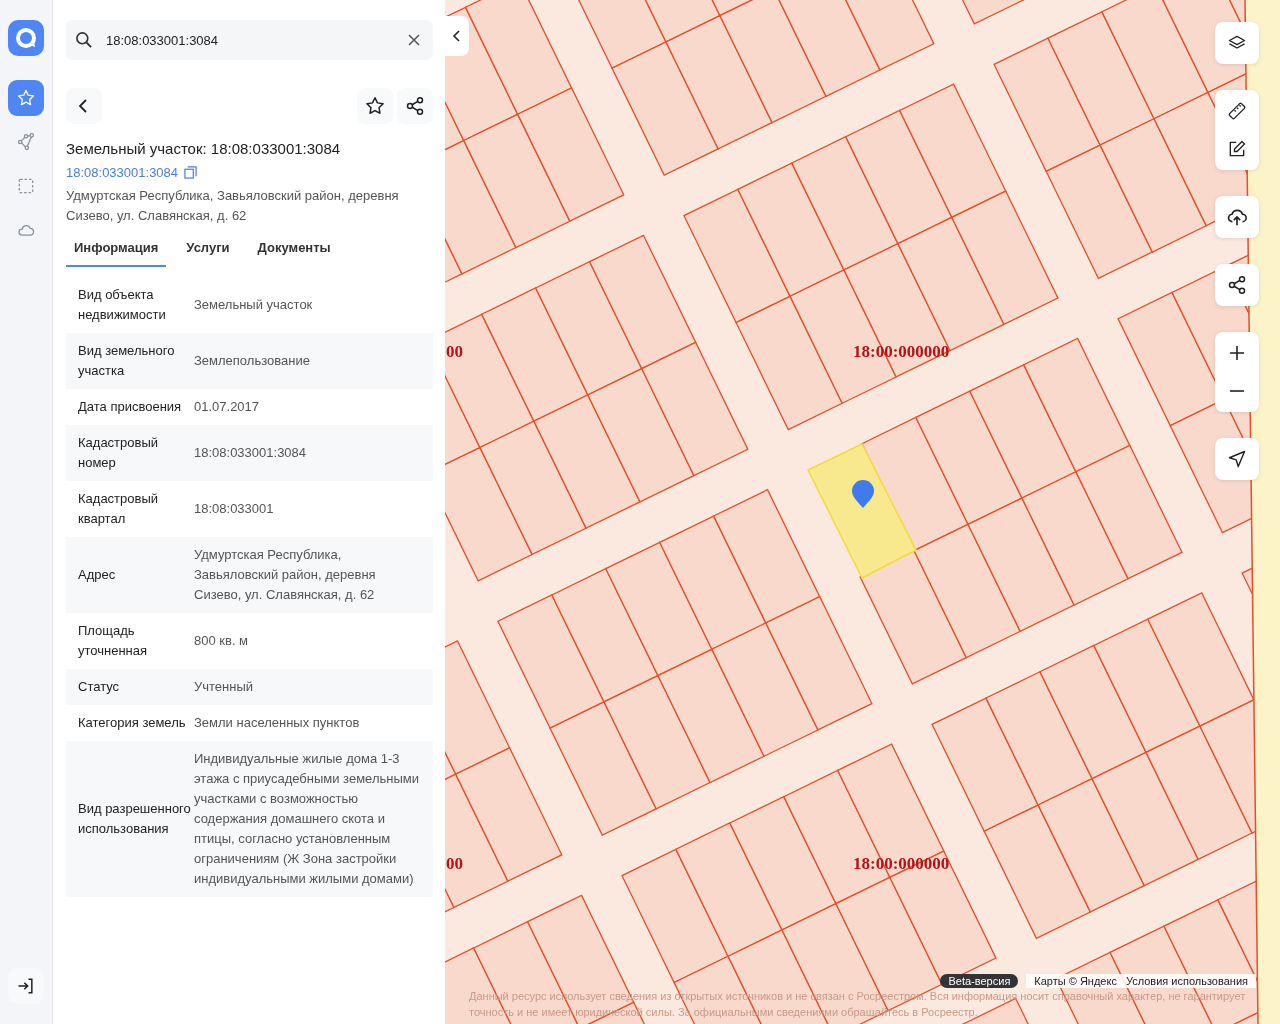 Image resolution: width=1280 pixels, height=1024 pixels. I want to click on tab: Услуги, so click(208, 249).